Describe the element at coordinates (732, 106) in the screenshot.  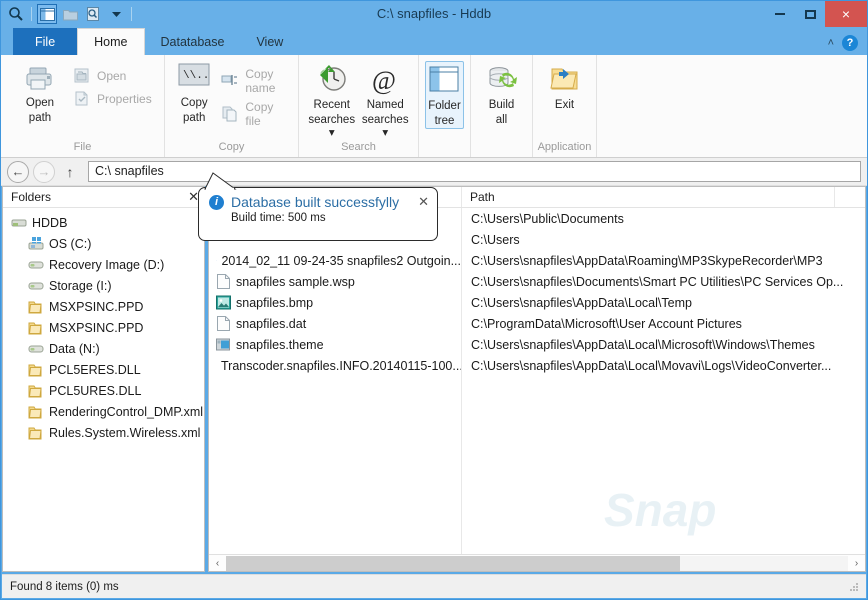
I see `ribbon-group-filler` at that location.